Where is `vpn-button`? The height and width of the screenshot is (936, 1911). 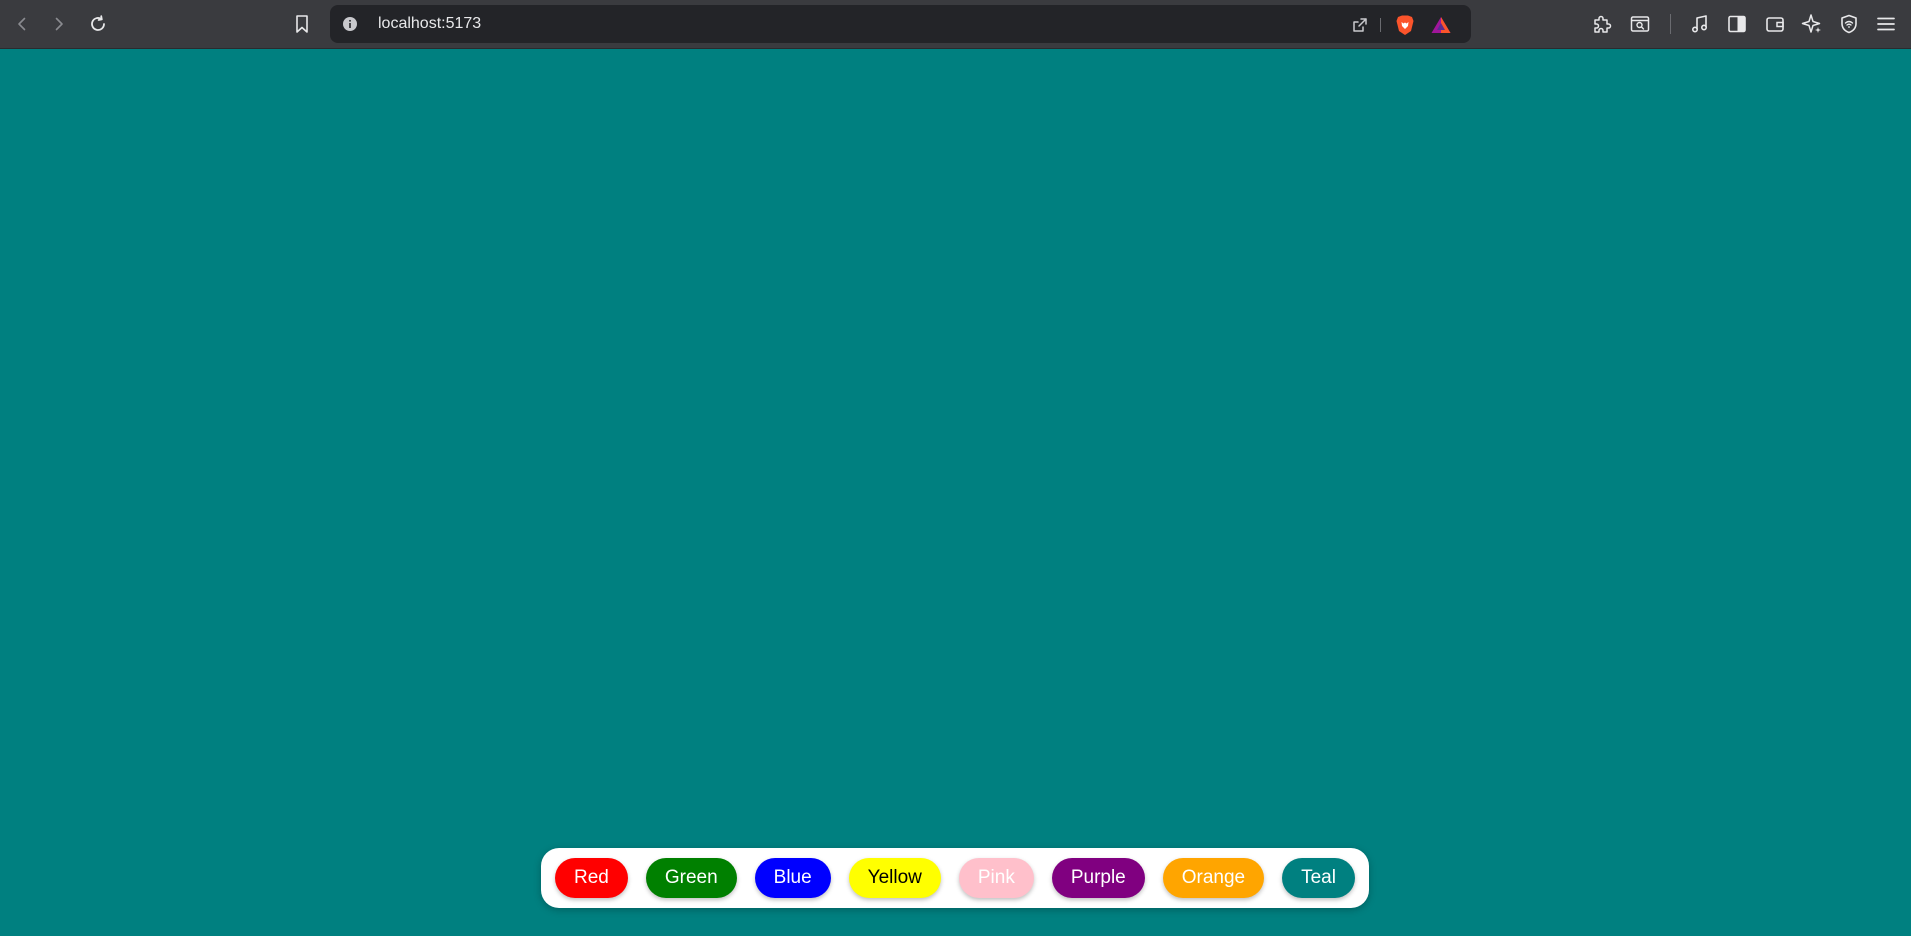 vpn-button is located at coordinates (1849, 24).